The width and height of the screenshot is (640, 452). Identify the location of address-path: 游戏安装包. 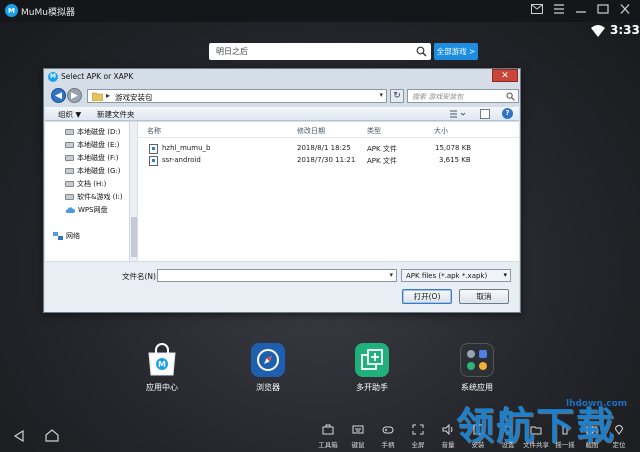
(134, 97).